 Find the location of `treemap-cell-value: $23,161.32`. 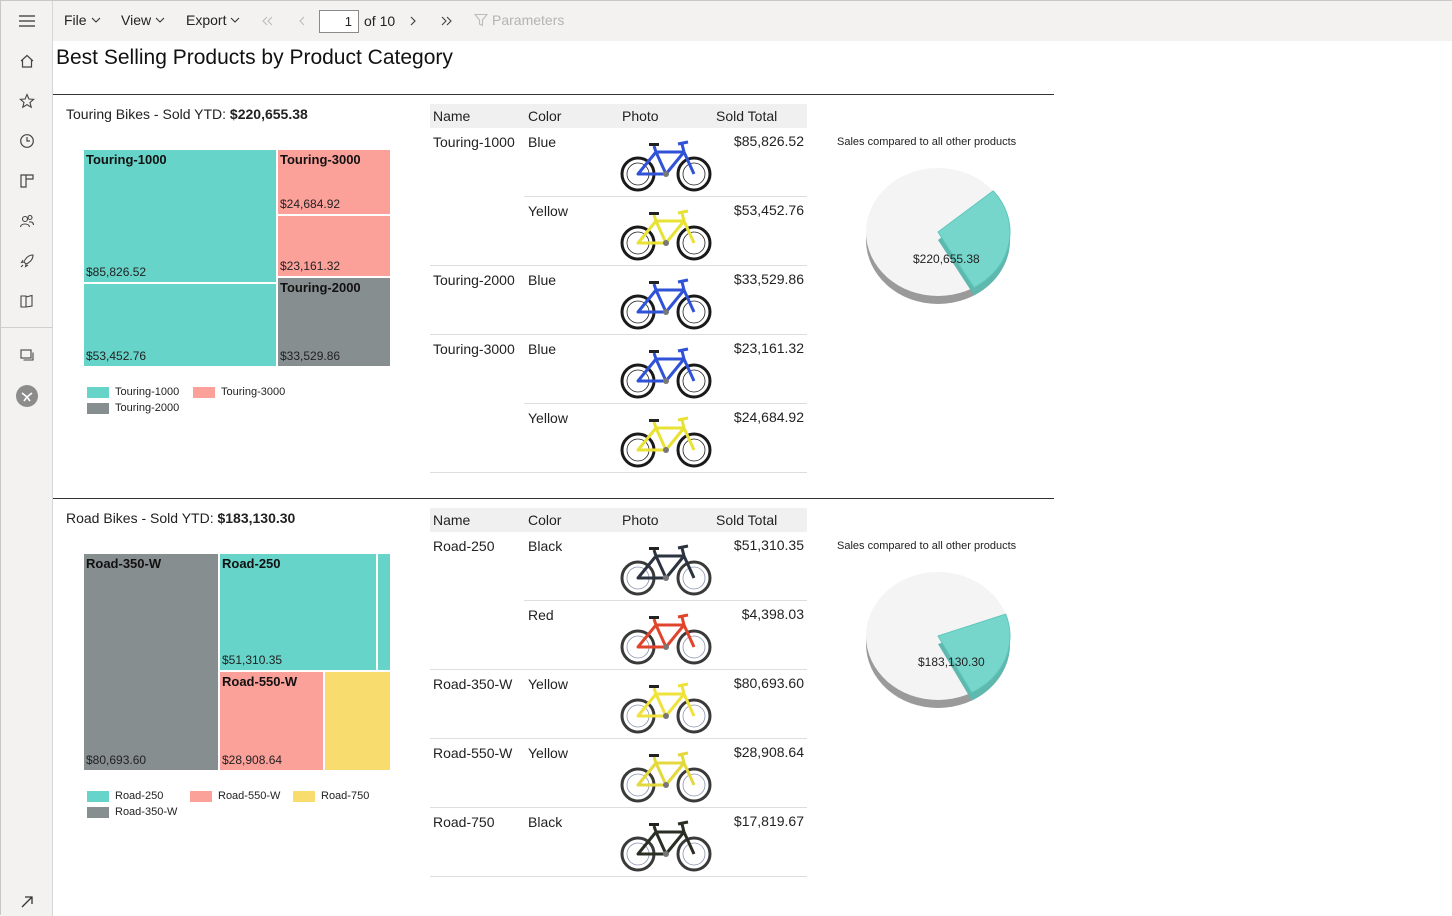

treemap-cell-value: $23,161.32 is located at coordinates (310, 266).